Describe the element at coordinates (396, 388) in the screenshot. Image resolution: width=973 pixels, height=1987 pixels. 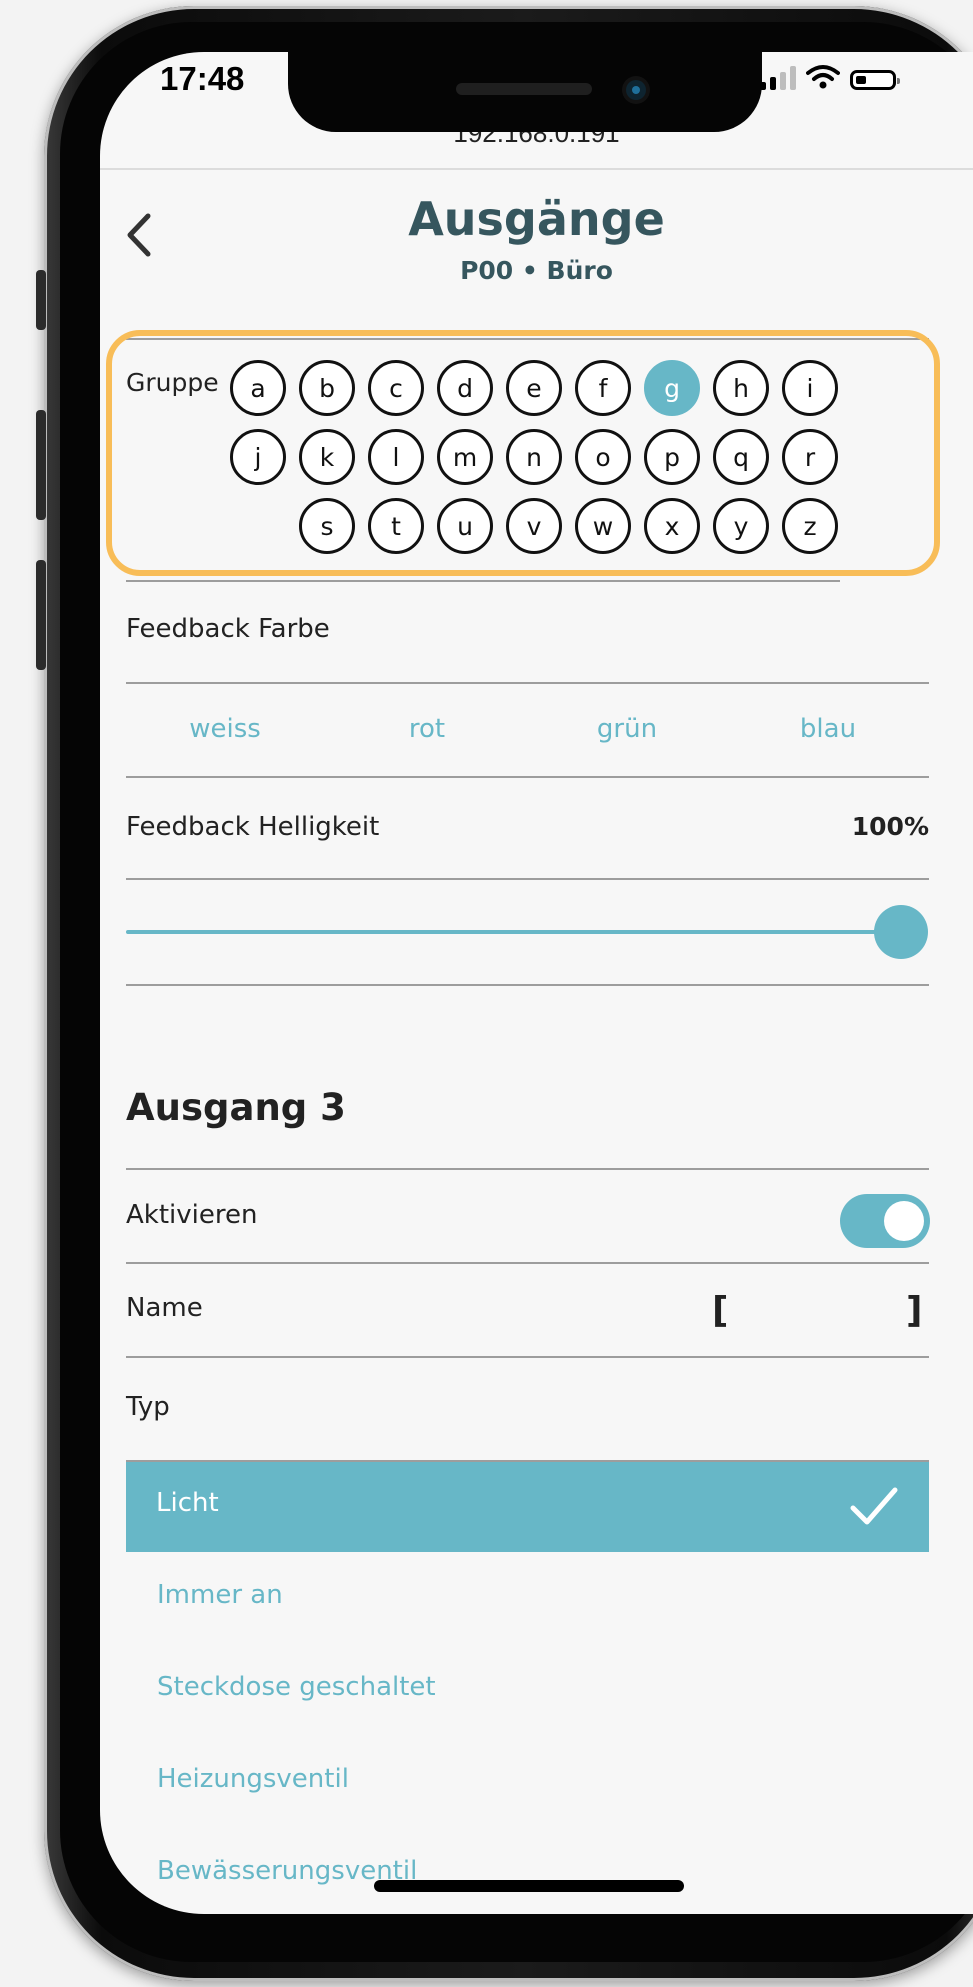
I see `group-option-c: c` at that location.